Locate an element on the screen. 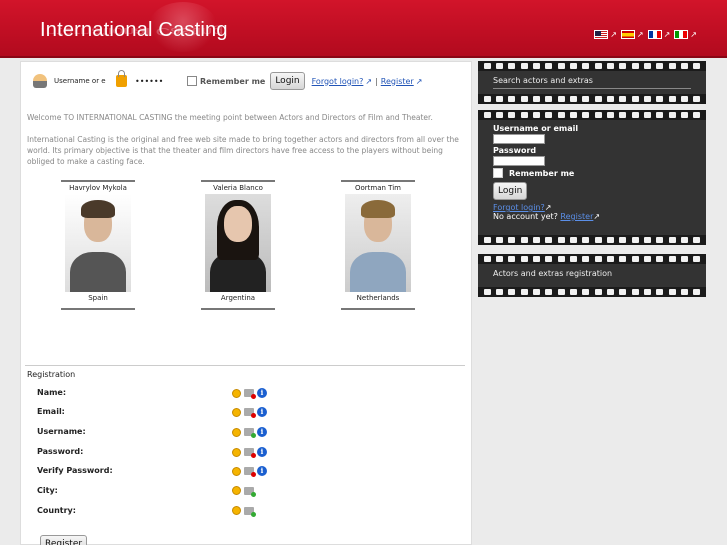 This screenshot has width=727, height=545. fr-flag-icon is located at coordinates (654, 34).